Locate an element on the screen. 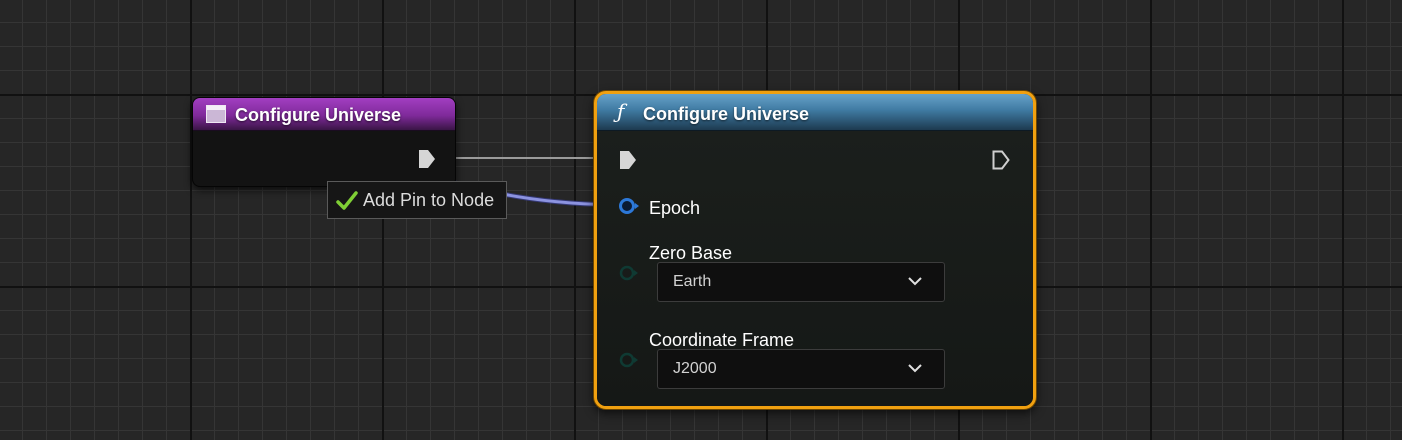 This screenshot has width=1402, height=440. zero-base-dropdown: Earth is located at coordinates (801, 282).